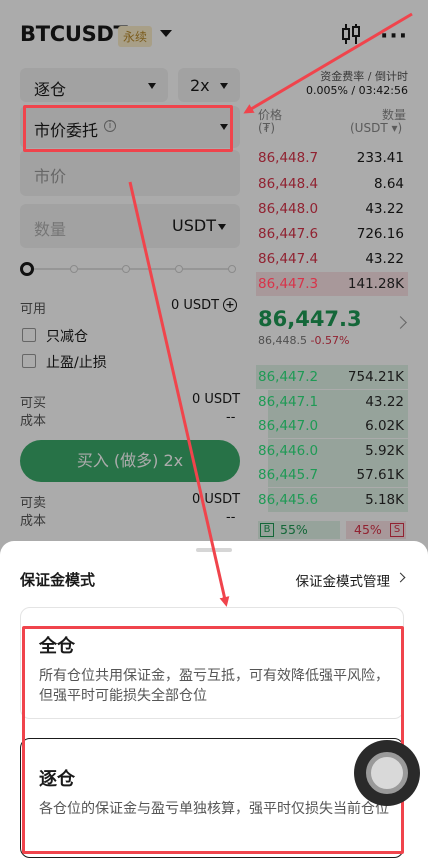  I want to click on ask-price: 86,447.3, so click(288, 284).